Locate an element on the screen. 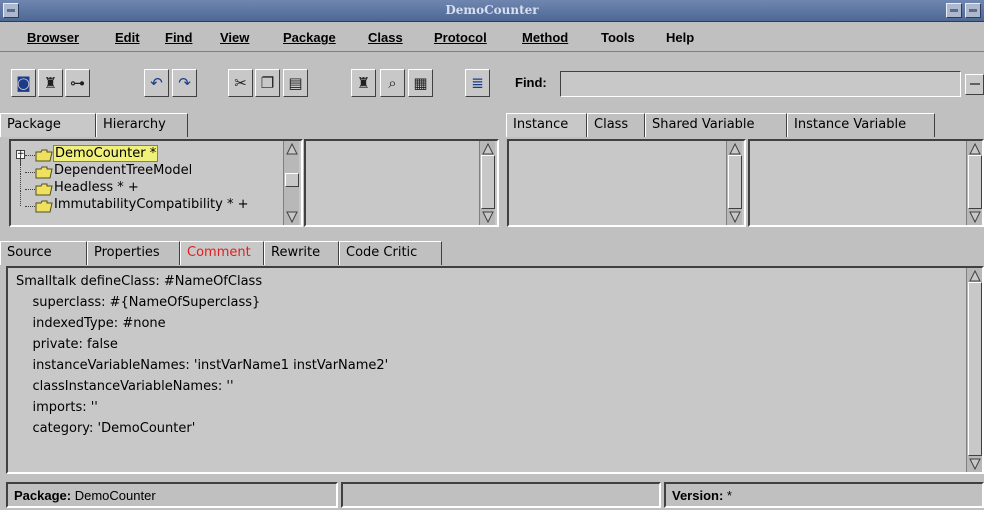 The height and width of the screenshot is (510, 984). browse-button: ◙ is located at coordinates (23, 83).